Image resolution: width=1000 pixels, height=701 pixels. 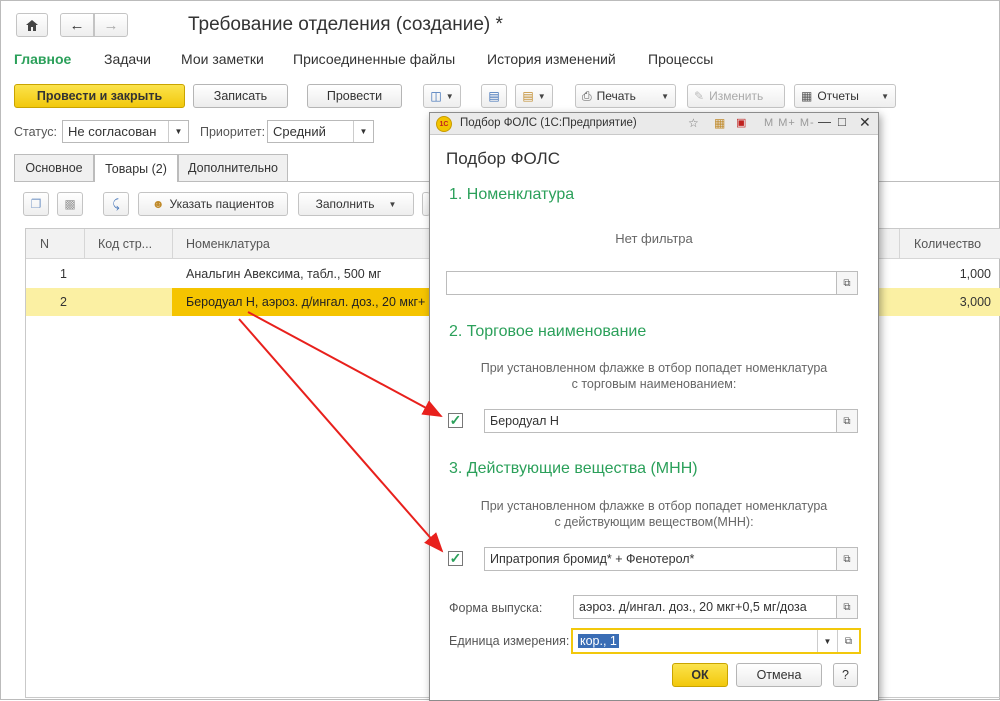 I want to click on menu-notes: Мои заметки, so click(x=222, y=59).